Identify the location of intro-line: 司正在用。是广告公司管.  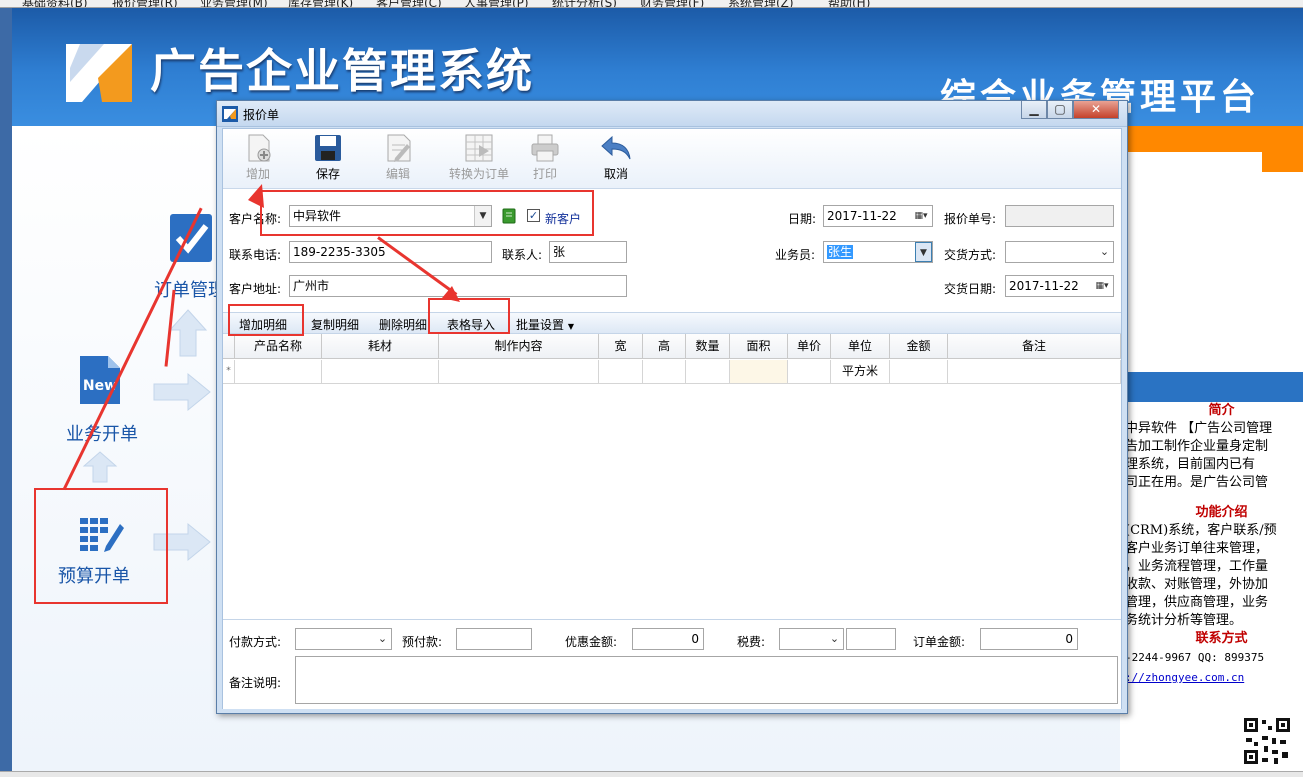
(1197, 482).